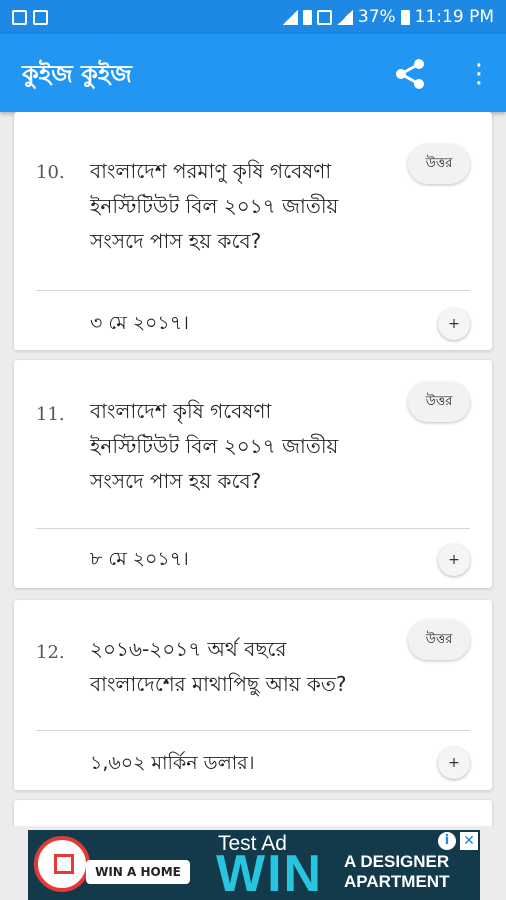 This screenshot has width=506, height=900. What do you see at coordinates (253, 73) in the screenshot?
I see `app-bar: কুইজ কুইজ ⋮` at bounding box center [253, 73].